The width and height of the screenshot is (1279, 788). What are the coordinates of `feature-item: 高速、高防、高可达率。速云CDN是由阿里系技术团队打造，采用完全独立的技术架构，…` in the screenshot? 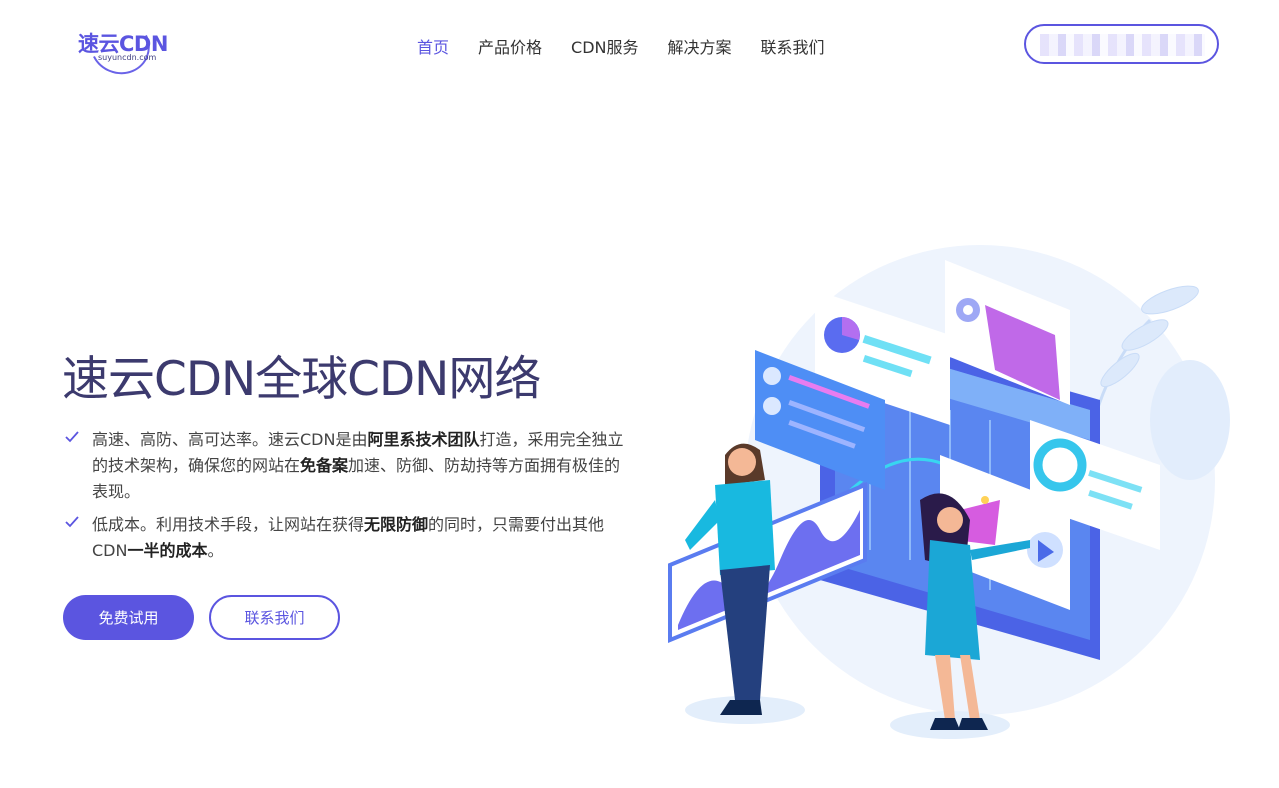 It's located at (354, 466).